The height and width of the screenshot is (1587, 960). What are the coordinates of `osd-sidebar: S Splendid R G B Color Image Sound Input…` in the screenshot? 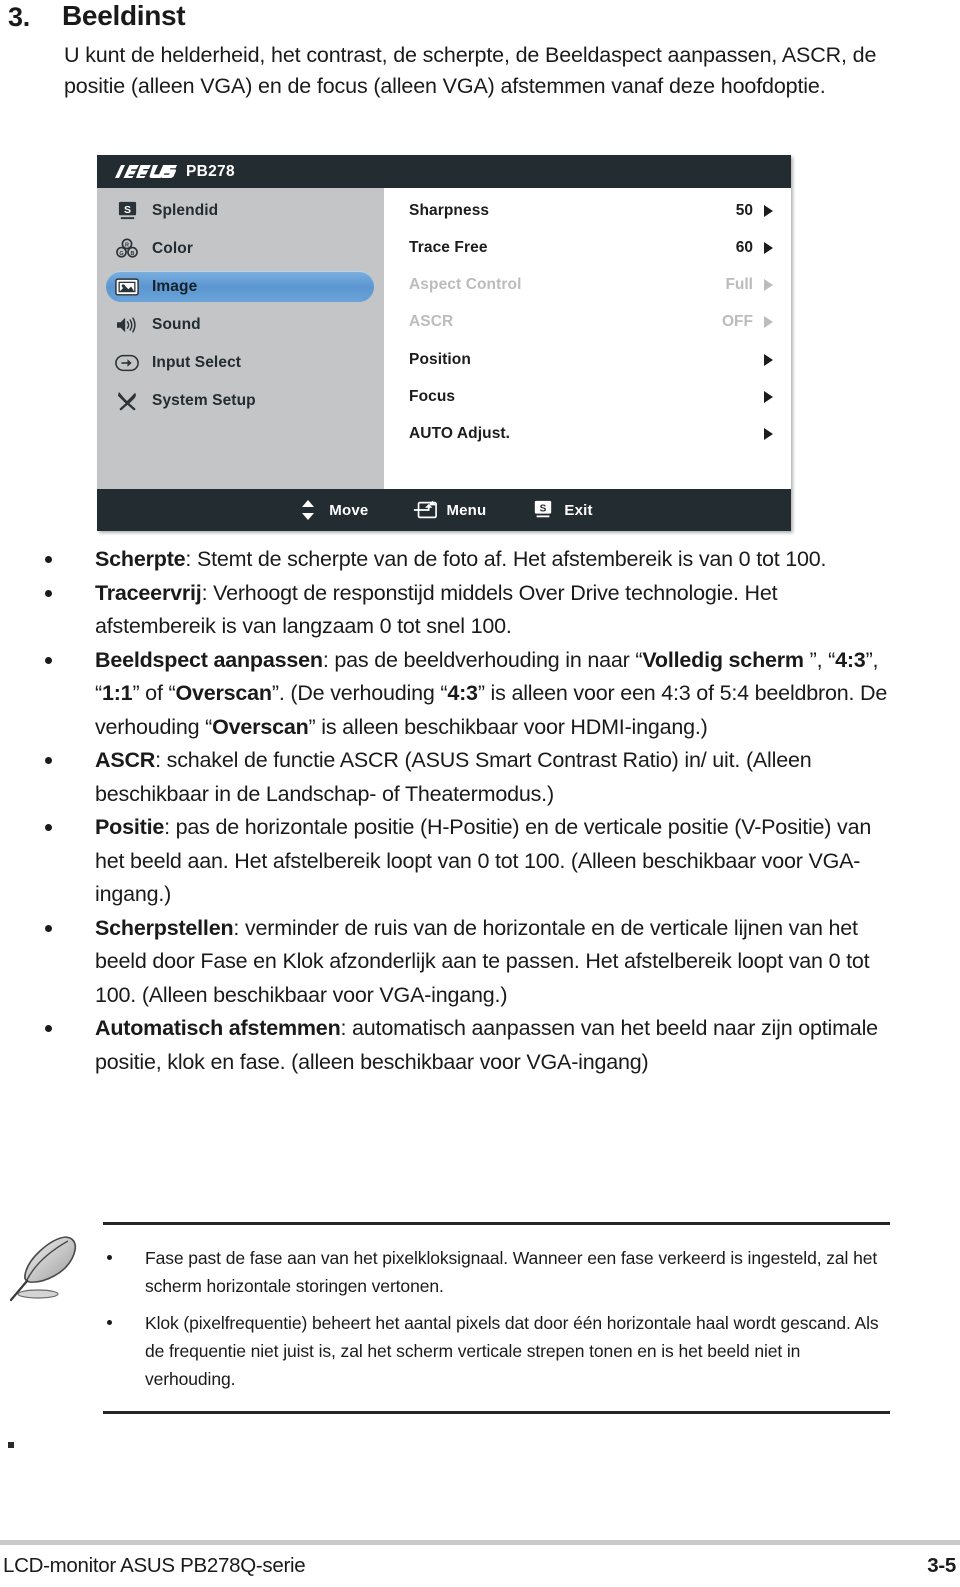 It's located at (240, 338).